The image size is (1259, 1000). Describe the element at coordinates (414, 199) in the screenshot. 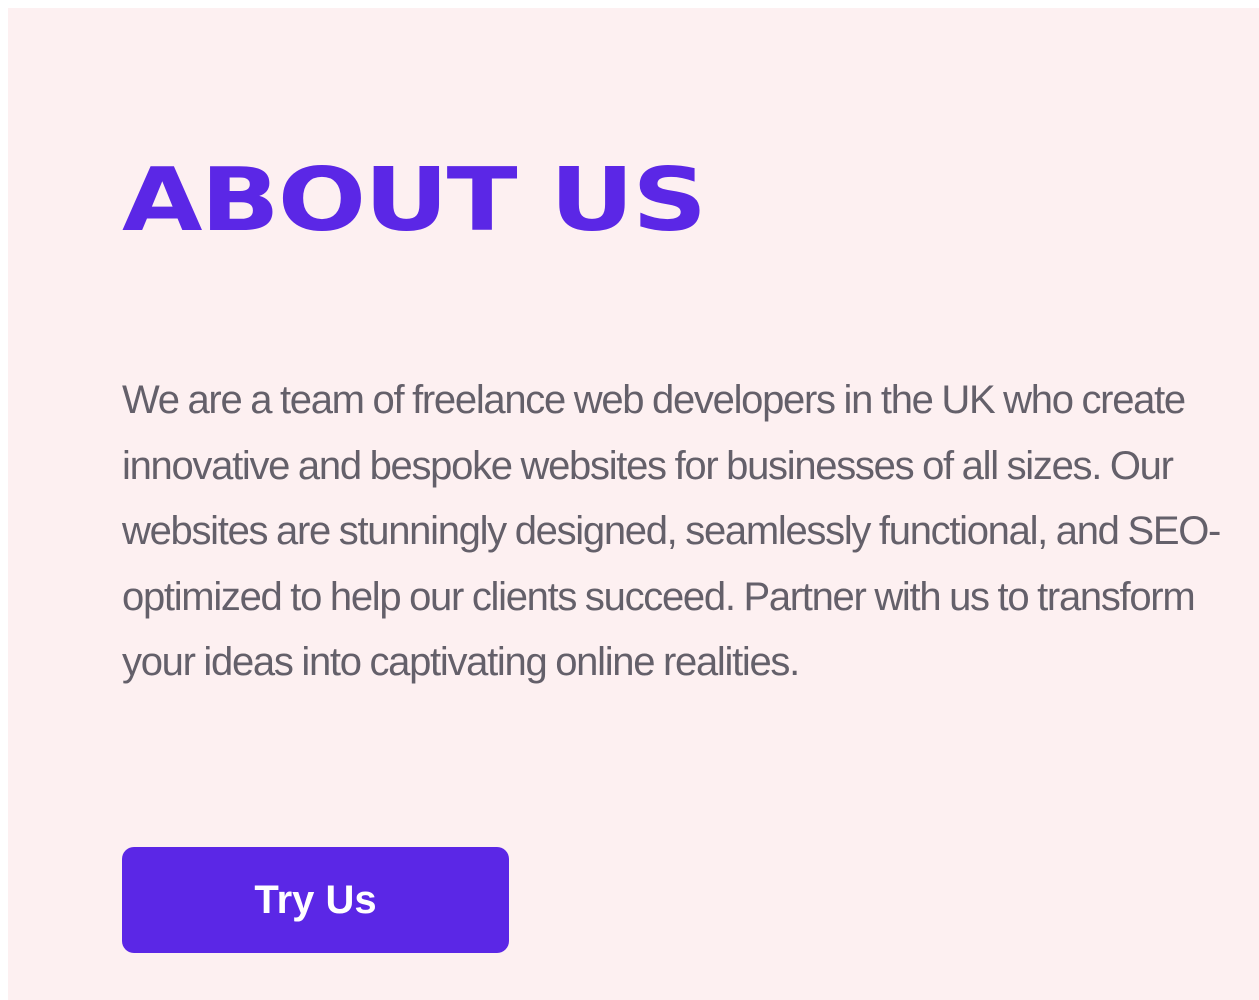

I see `about-title: ABOUT US` at that location.